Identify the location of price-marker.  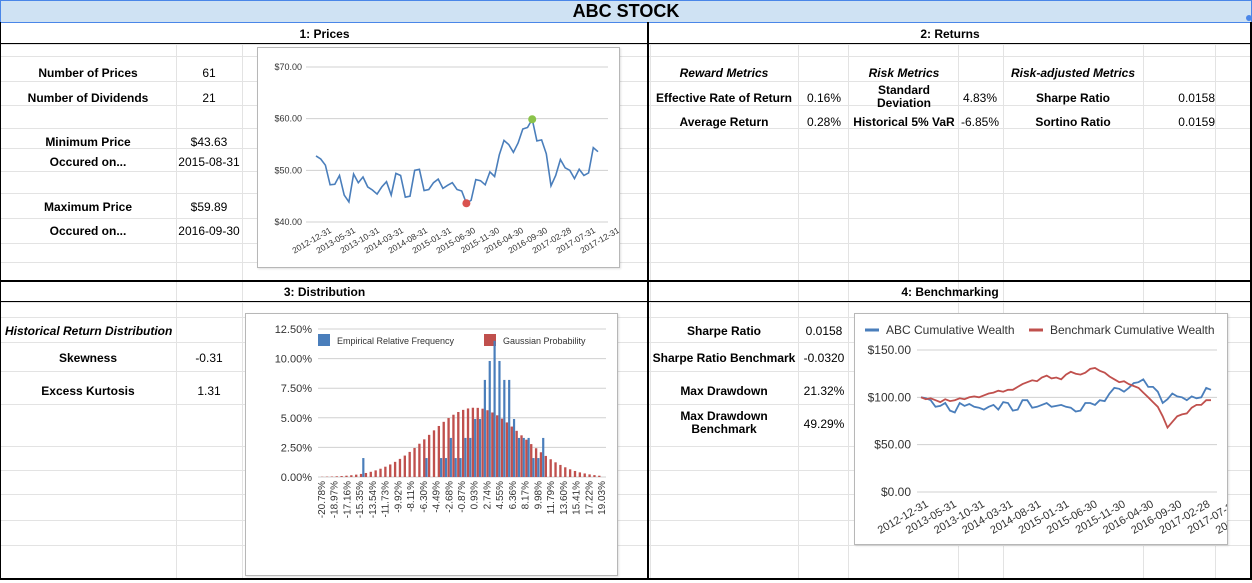
(532, 119).